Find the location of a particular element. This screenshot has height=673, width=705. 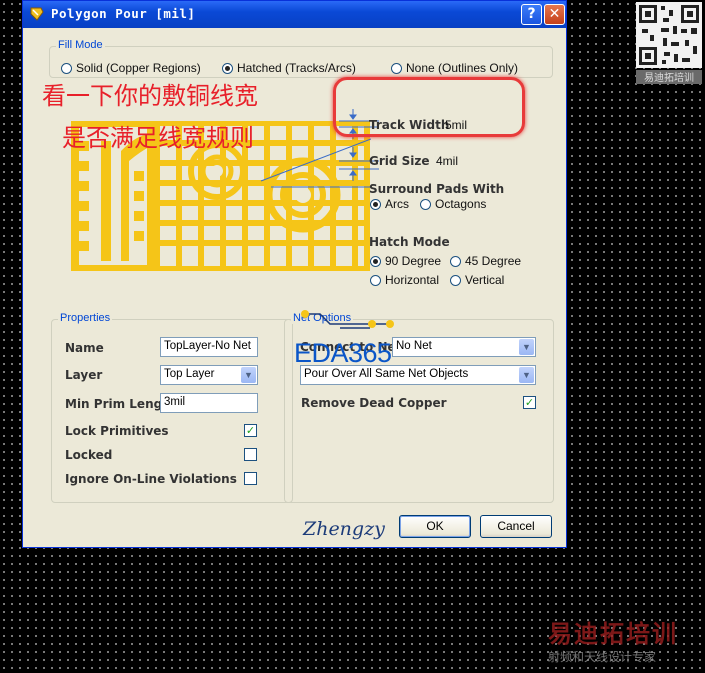

app-icon is located at coordinates (37, 14).